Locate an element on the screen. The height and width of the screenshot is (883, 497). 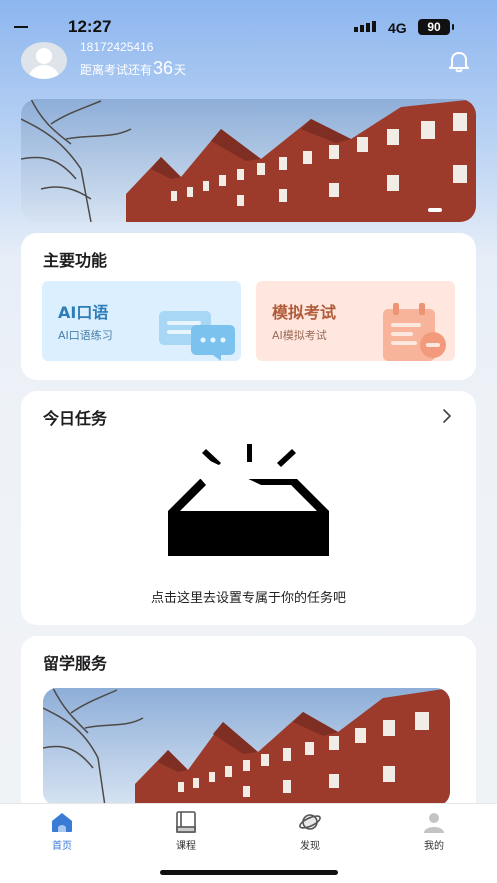
campus-banner is located at coordinates (248, 160).